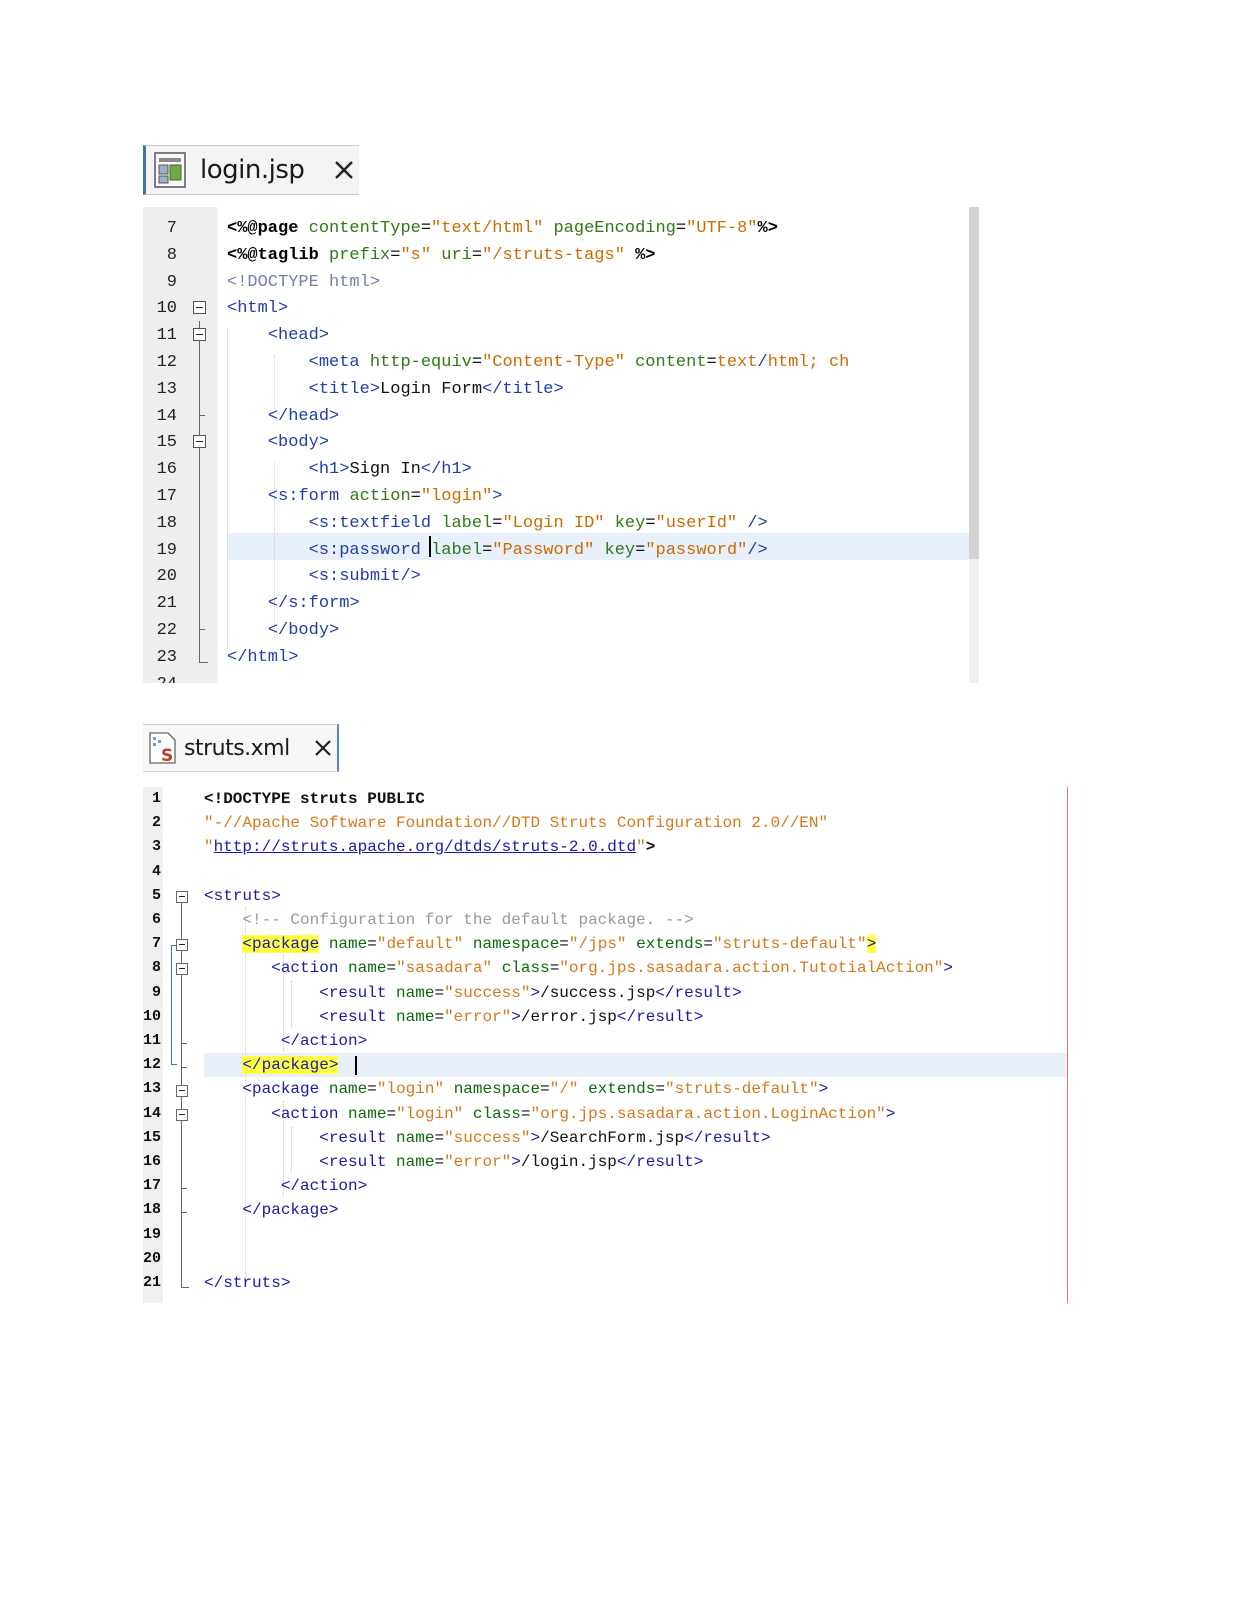  I want to click on code-line: 14 </head>, so click(556, 416).